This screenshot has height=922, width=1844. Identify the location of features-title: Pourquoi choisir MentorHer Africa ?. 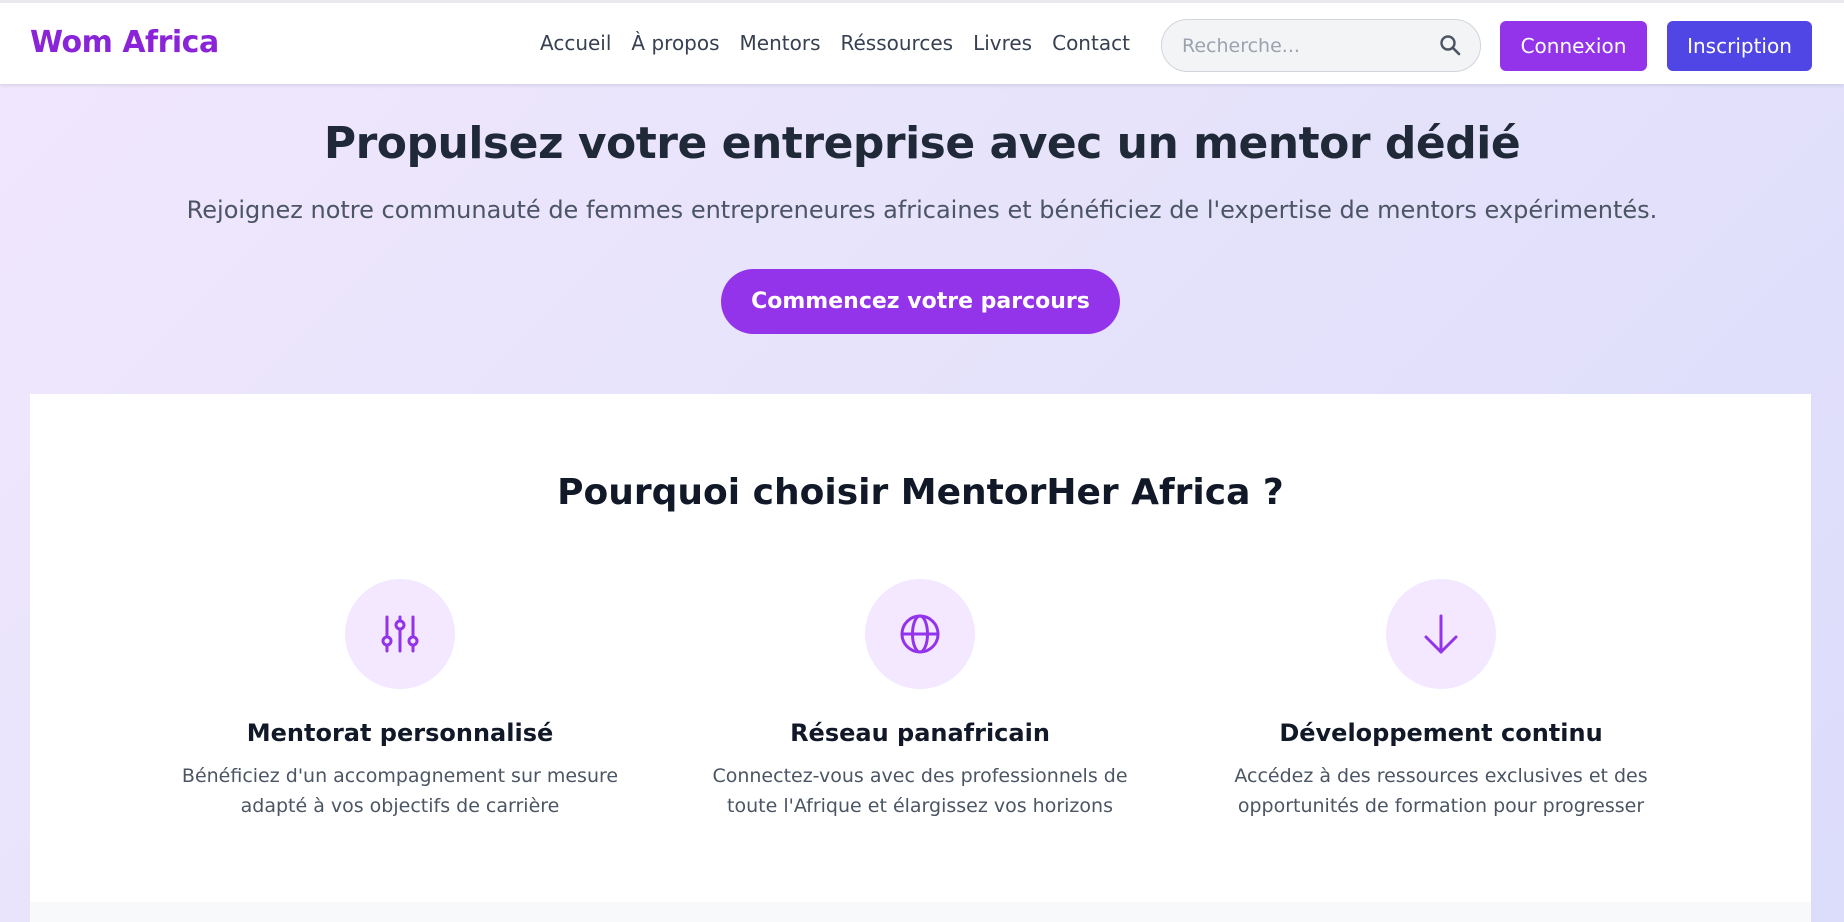
(920, 492).